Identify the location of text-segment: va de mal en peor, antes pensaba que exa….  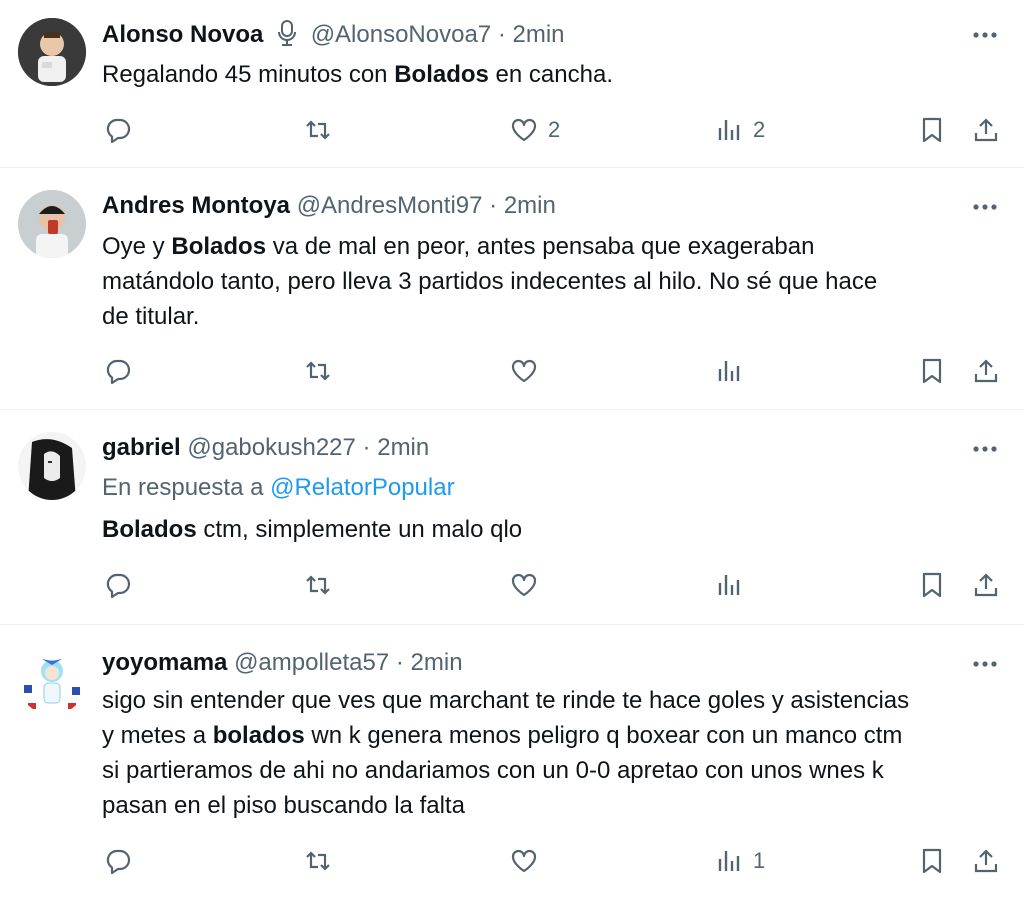
(540, 246).